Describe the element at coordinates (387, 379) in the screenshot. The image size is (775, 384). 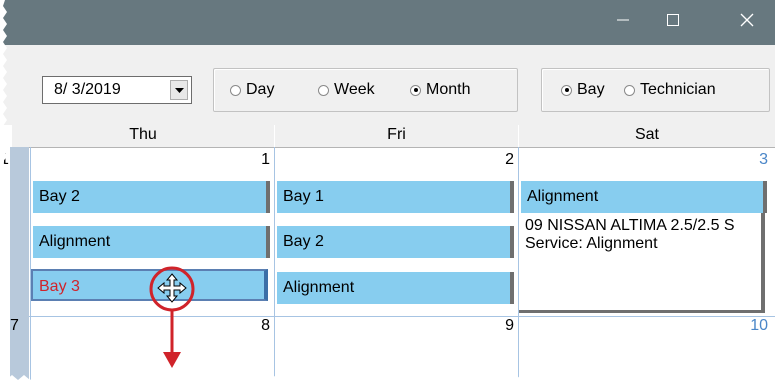
I see `torn-edge-bottom` at that location.